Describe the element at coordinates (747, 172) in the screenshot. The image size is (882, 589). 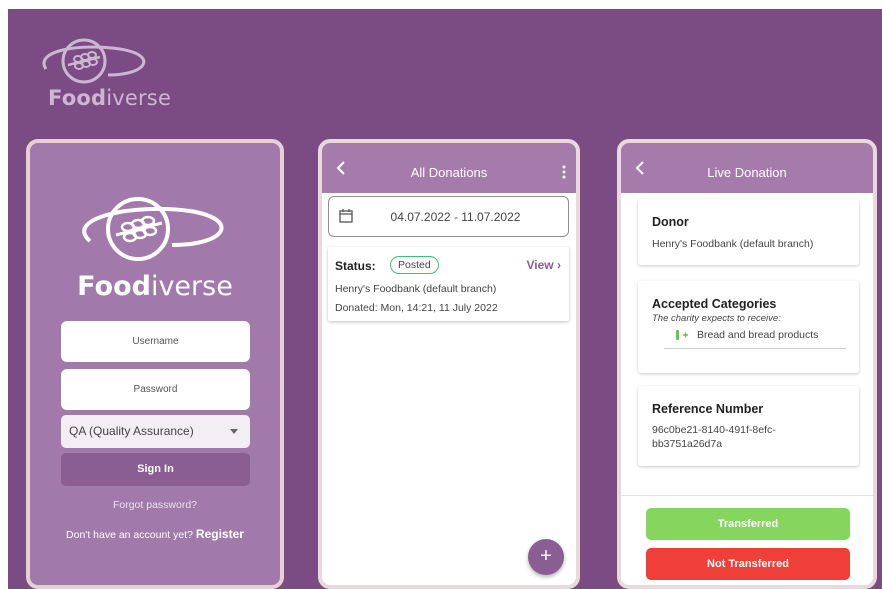
I see `page-title: Live Donation` at that location.